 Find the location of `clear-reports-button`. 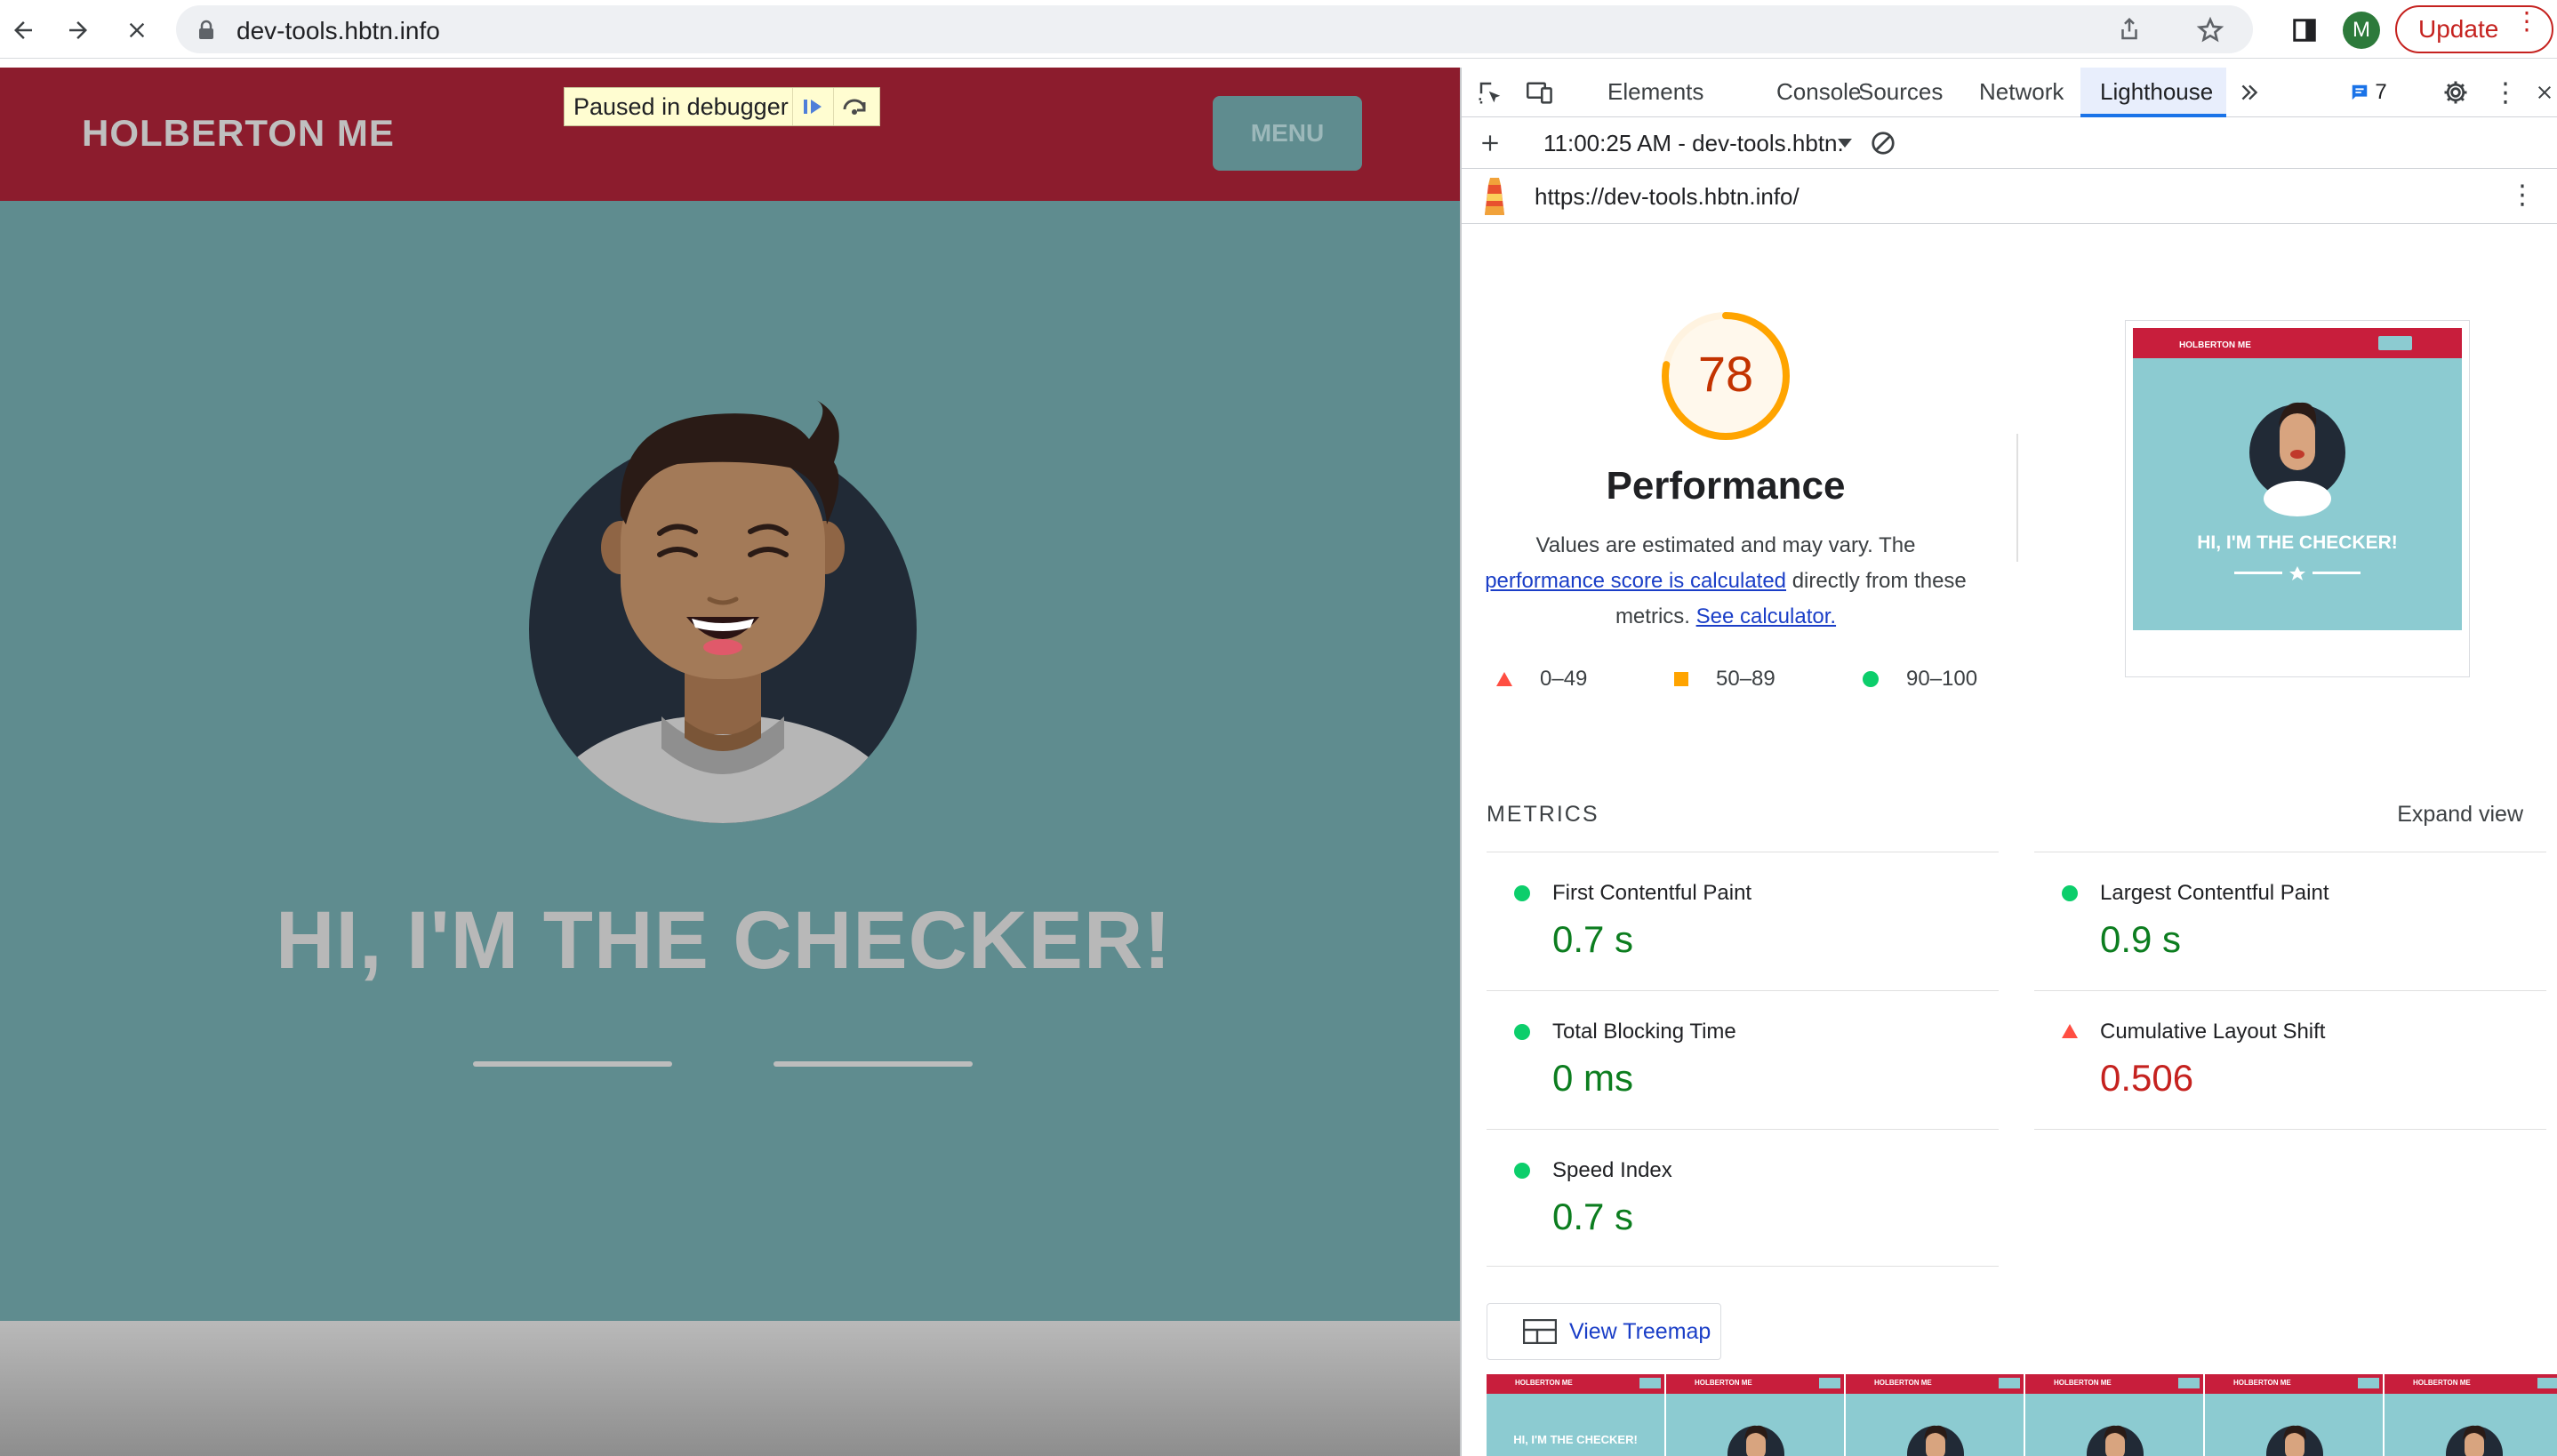

clear-reports-button is located at coordinates (1883, 143).